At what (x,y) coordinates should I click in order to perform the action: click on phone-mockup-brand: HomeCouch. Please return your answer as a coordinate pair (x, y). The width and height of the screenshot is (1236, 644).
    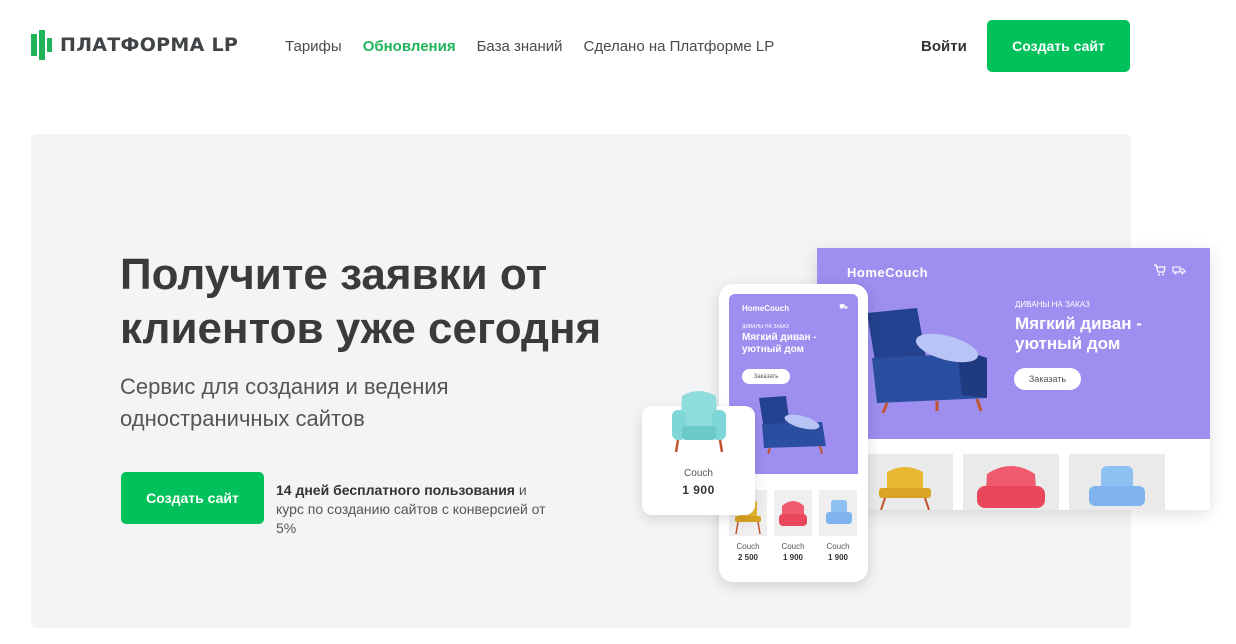
    Looking at the image, I should click on (766, 308).